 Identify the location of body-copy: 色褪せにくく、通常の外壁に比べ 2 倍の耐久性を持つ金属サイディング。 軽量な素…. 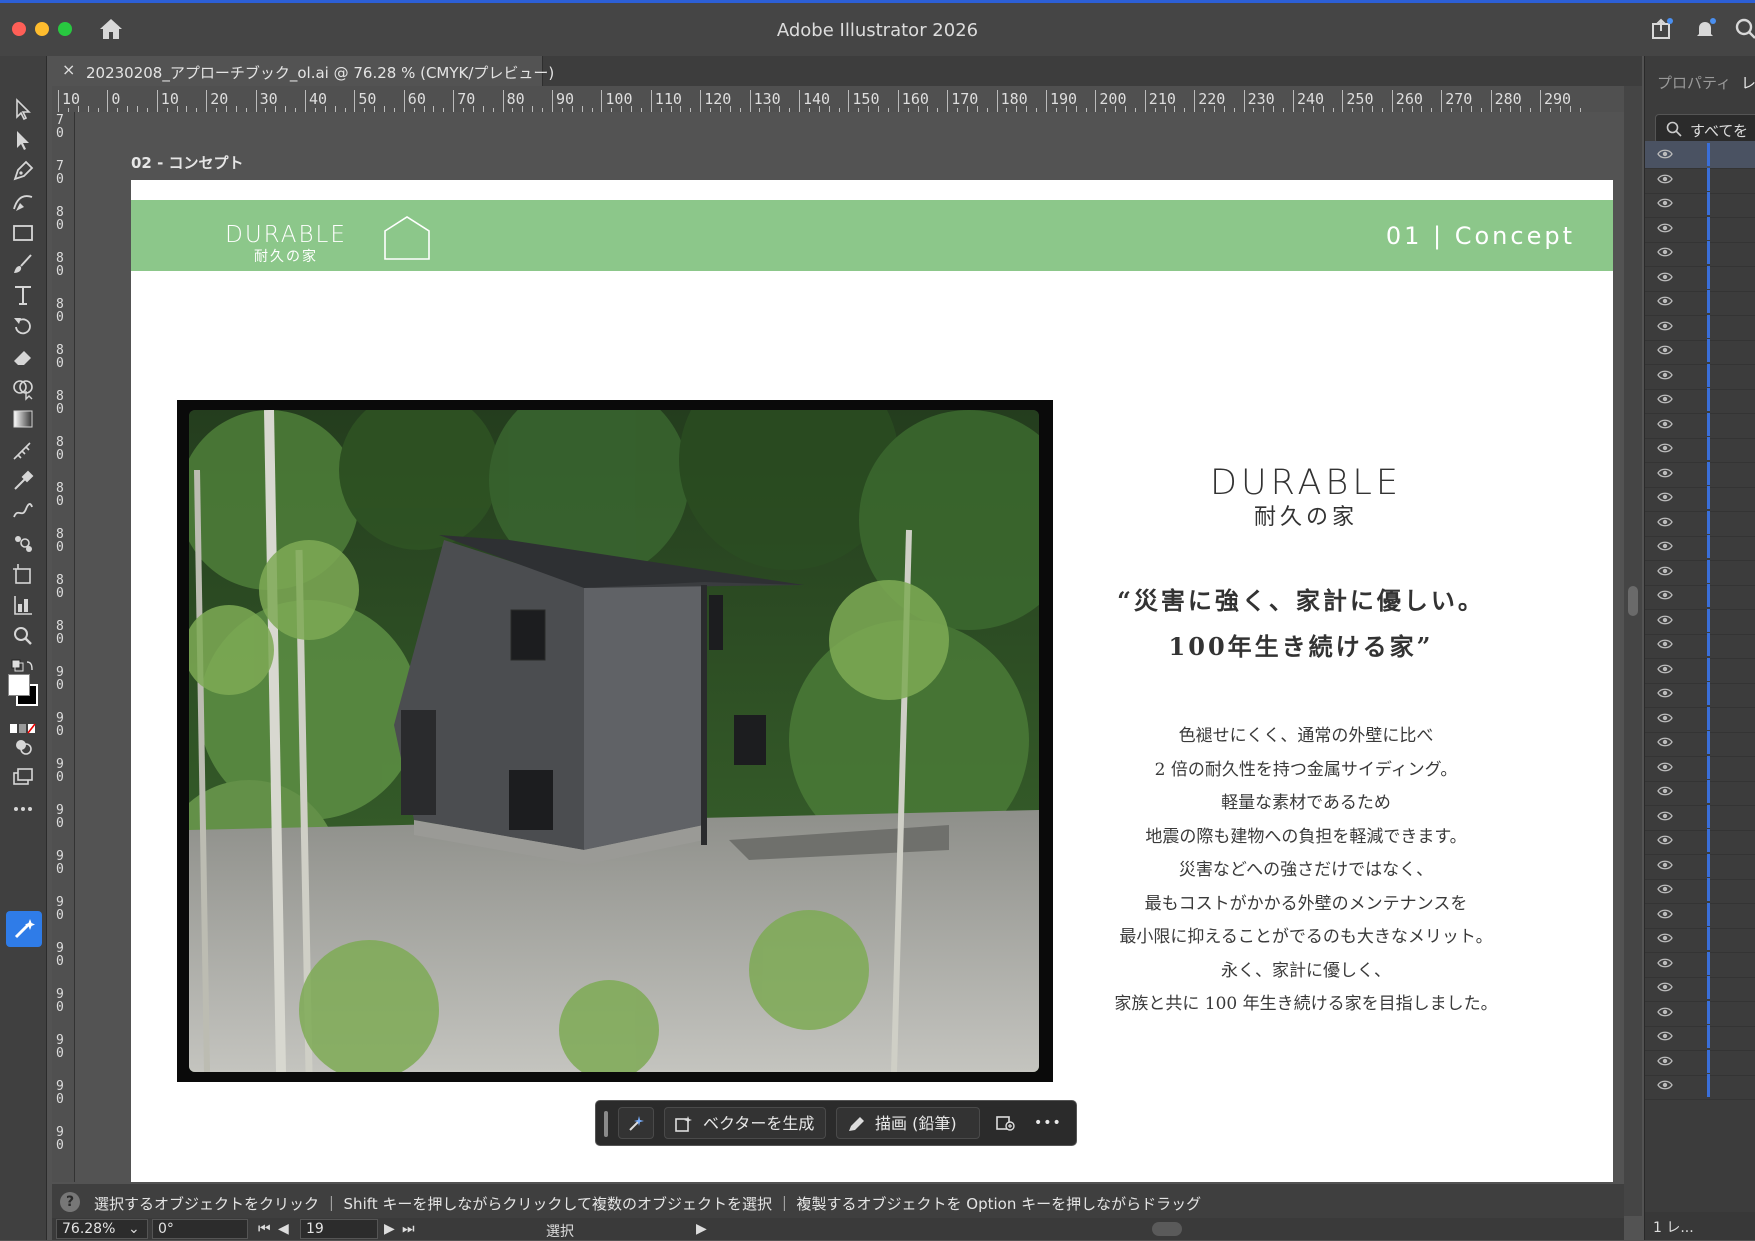
(1306, 871).